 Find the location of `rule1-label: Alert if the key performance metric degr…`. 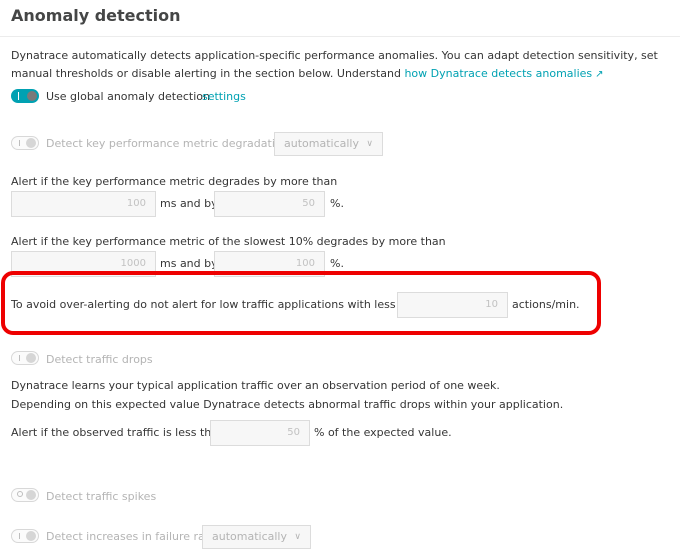

rule1-label: Alert if the key performance metric degr… is located at coordinates (174, 181).